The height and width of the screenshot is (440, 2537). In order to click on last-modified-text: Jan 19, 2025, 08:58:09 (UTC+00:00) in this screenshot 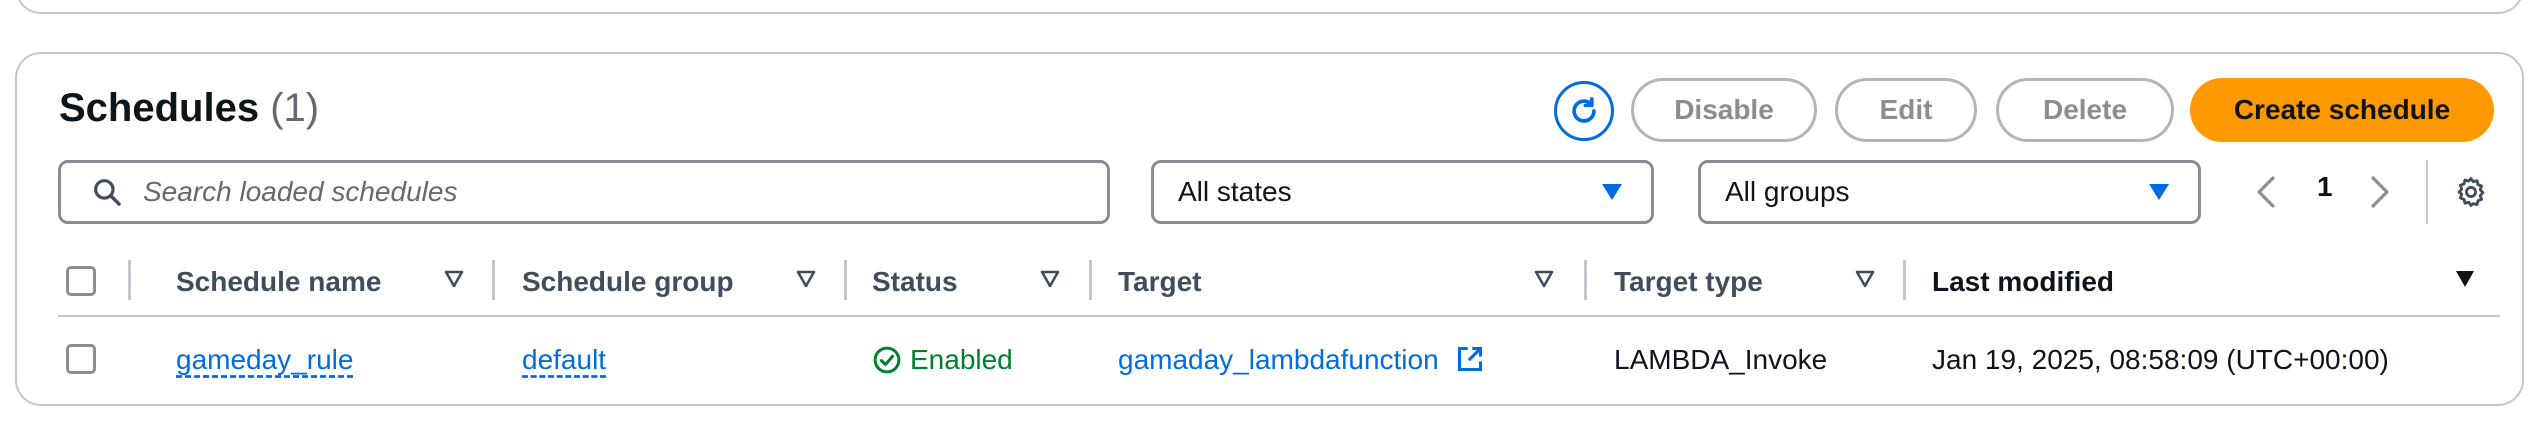, I will do `click(2160, 359)`.